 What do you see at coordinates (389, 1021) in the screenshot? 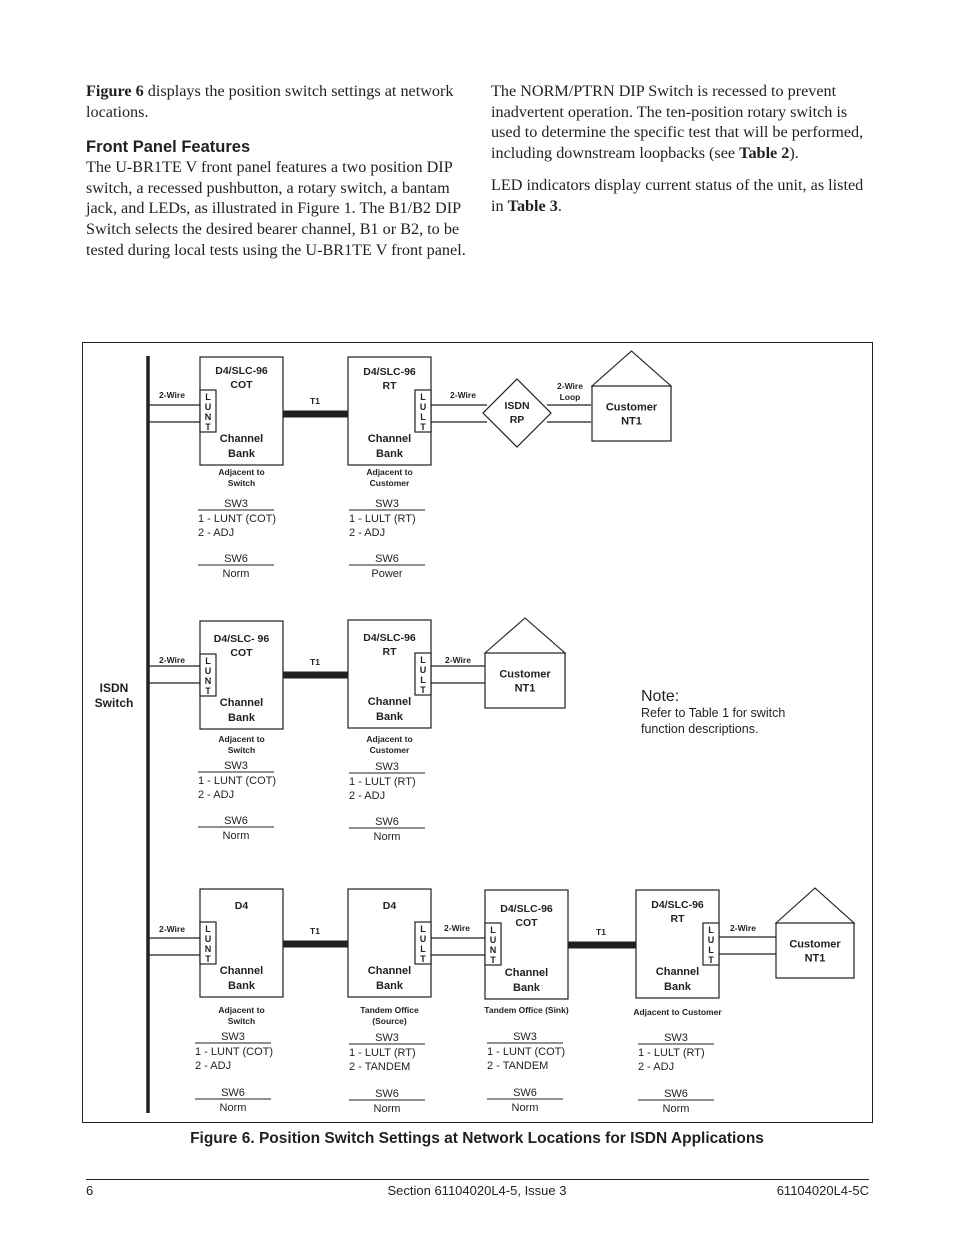
I see `location-label: (Source)` at bounding box center [389, 1021].